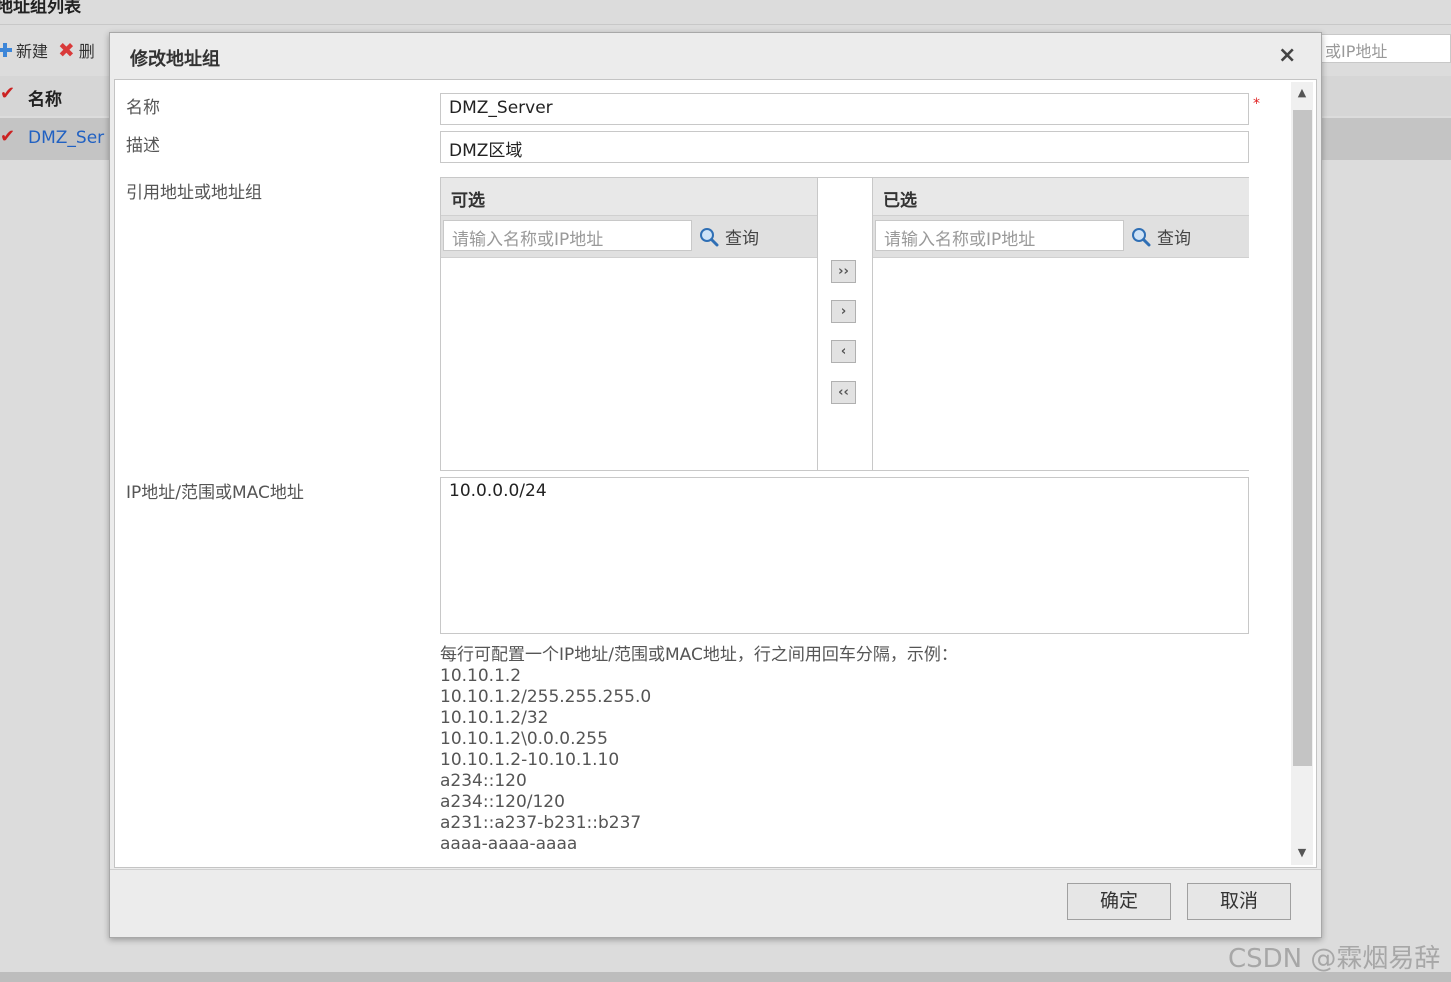 The width and height of the screenshot is (1451, 982). What do you see at coordinates (999, 235) in the screenshot?
I see `selected-search-input: 请输入名称或IP地址` at bounding box center [999, 235].